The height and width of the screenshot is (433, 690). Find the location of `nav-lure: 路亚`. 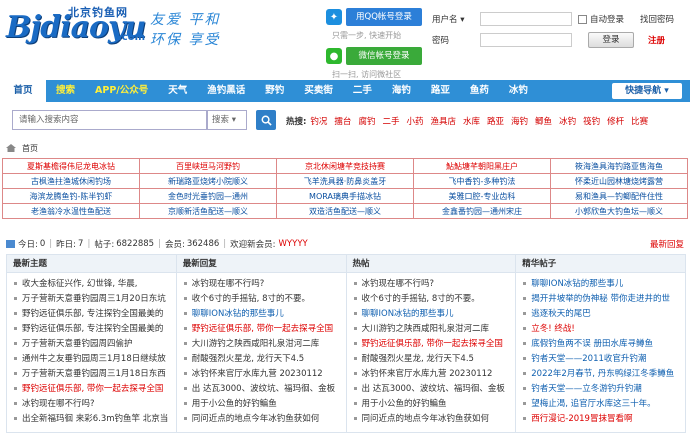

nav-lure: 路亚 is located at coordinates (440, 91).